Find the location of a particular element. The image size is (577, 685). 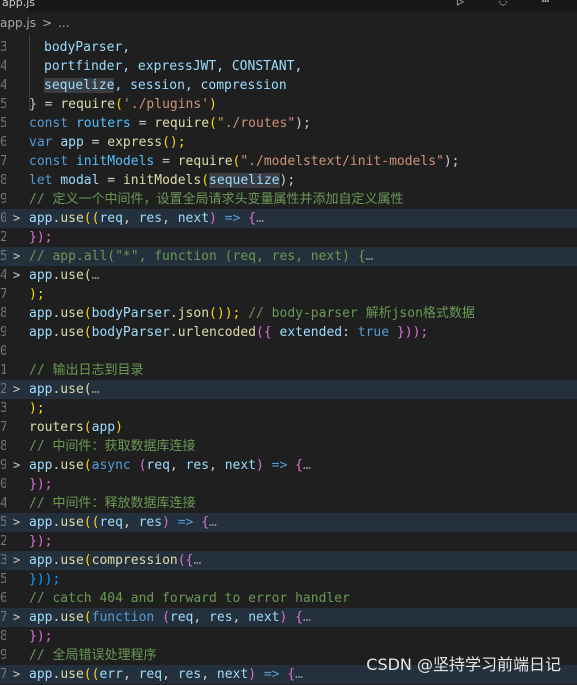

token: err is located at coordinates (111, 674).